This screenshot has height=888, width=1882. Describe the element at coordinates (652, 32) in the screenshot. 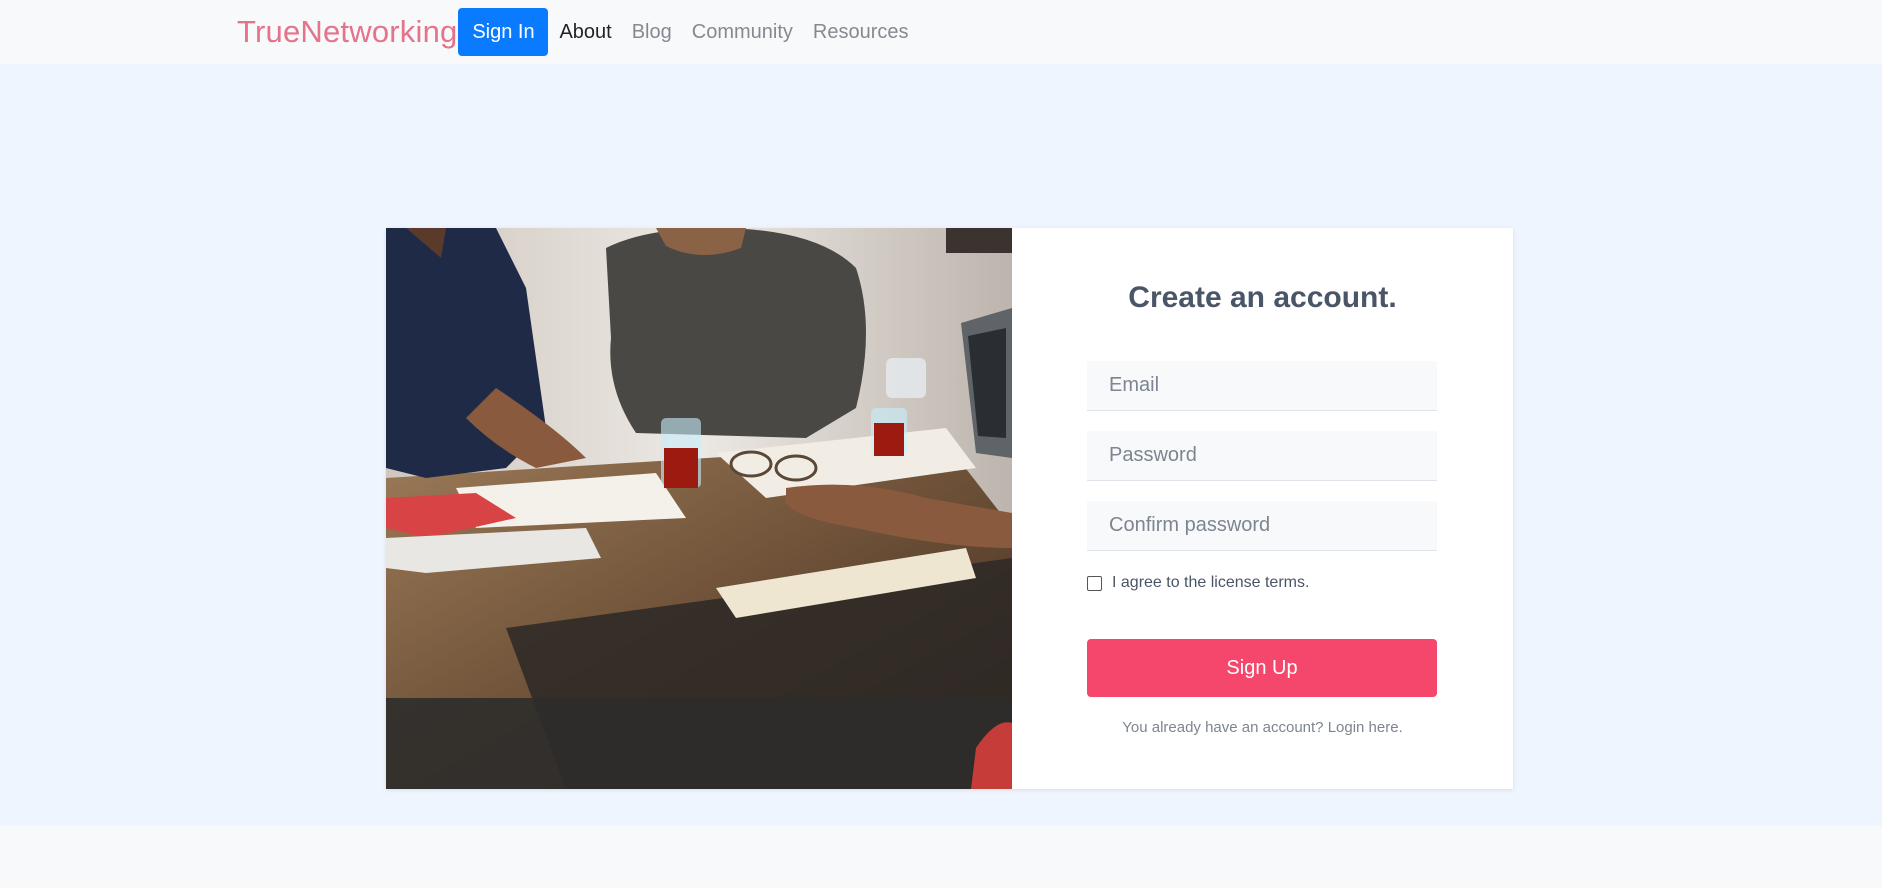

I see `nav-link-blog: Blog` at that location.